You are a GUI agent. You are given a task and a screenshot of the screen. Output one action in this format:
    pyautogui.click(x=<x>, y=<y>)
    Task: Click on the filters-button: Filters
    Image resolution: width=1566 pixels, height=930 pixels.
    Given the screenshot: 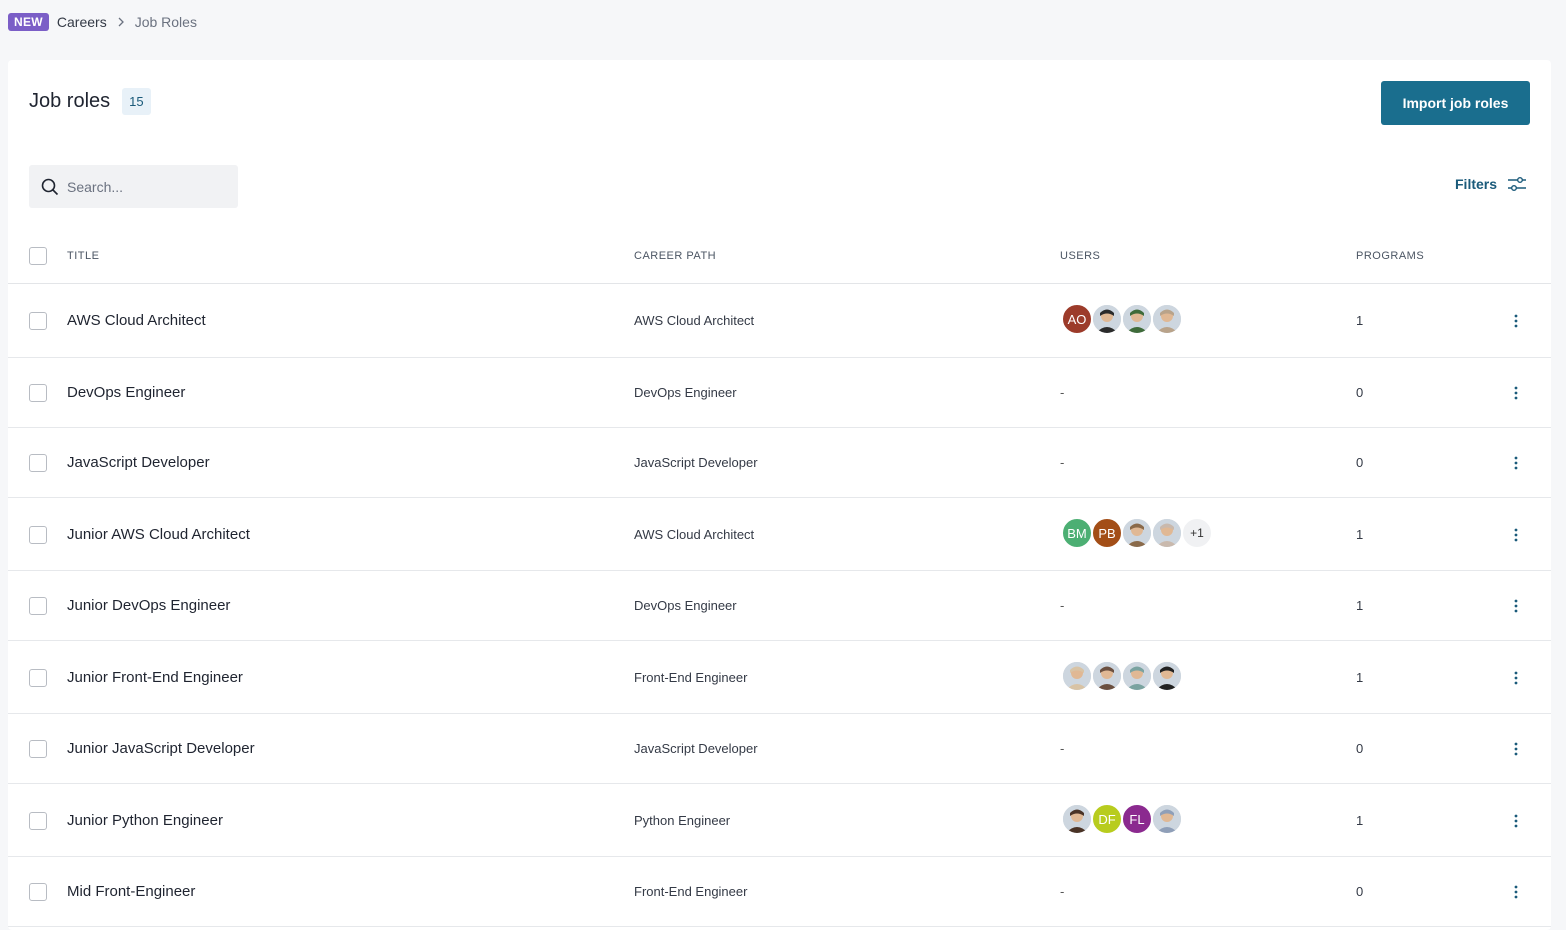 What is the action you would take?
    pyautogui.click(x=1491, y=184)
    